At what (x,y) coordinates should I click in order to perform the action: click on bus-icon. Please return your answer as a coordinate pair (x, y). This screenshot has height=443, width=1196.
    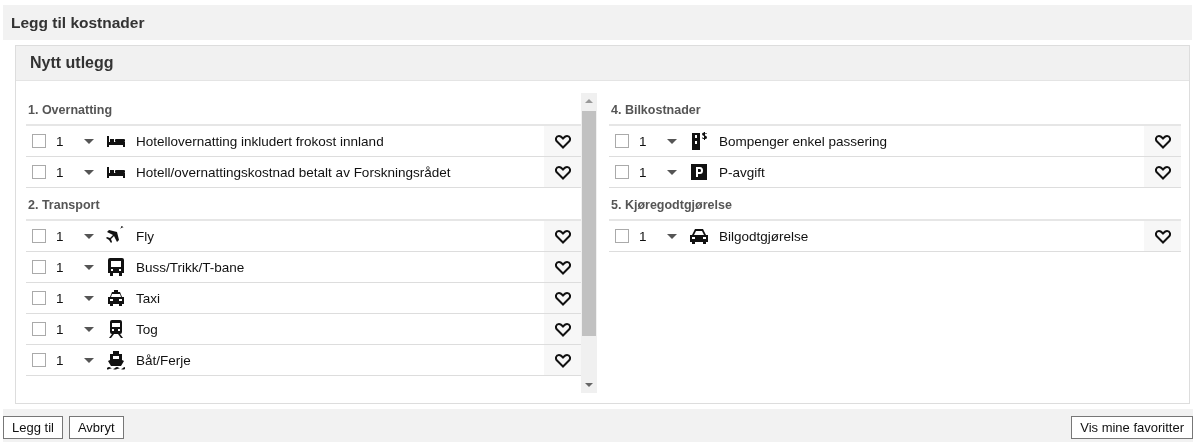
    Looking at the image, I should click on (116, 267).